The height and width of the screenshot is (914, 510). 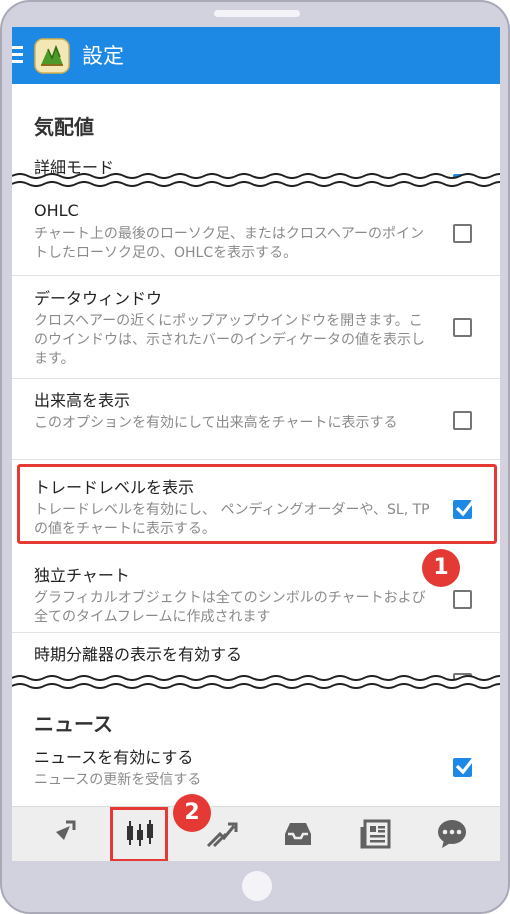 I want to click on home-button, so click(x=257, y=886).